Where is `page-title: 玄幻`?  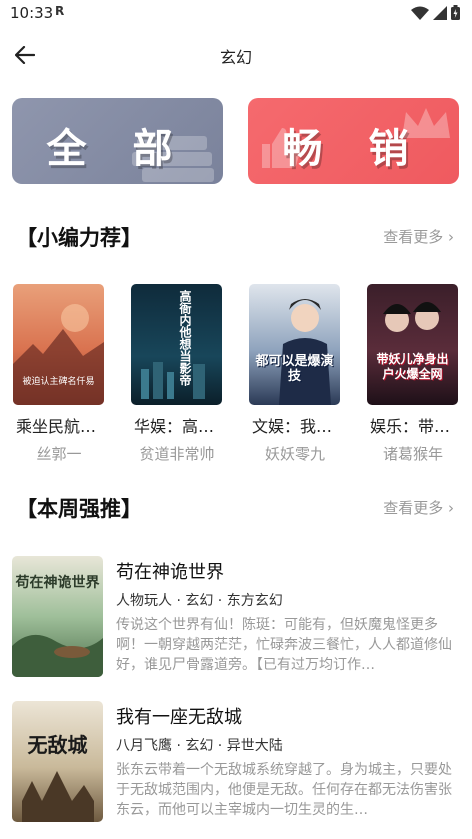 page-title: 玄幻 is located at coordinates (235, 57).